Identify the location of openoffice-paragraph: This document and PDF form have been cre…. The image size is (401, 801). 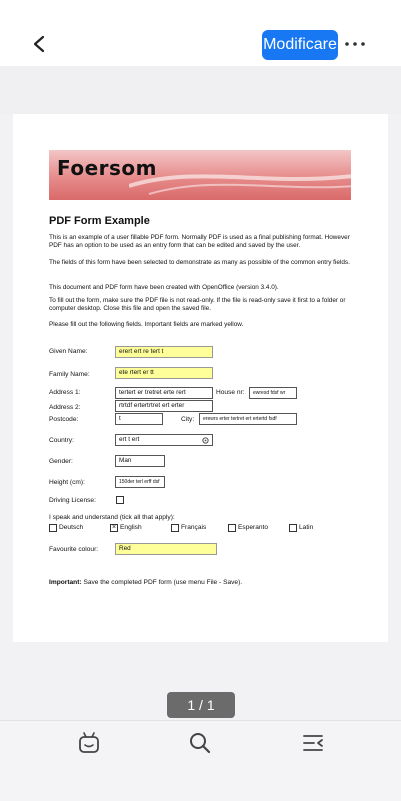
(164, 287).